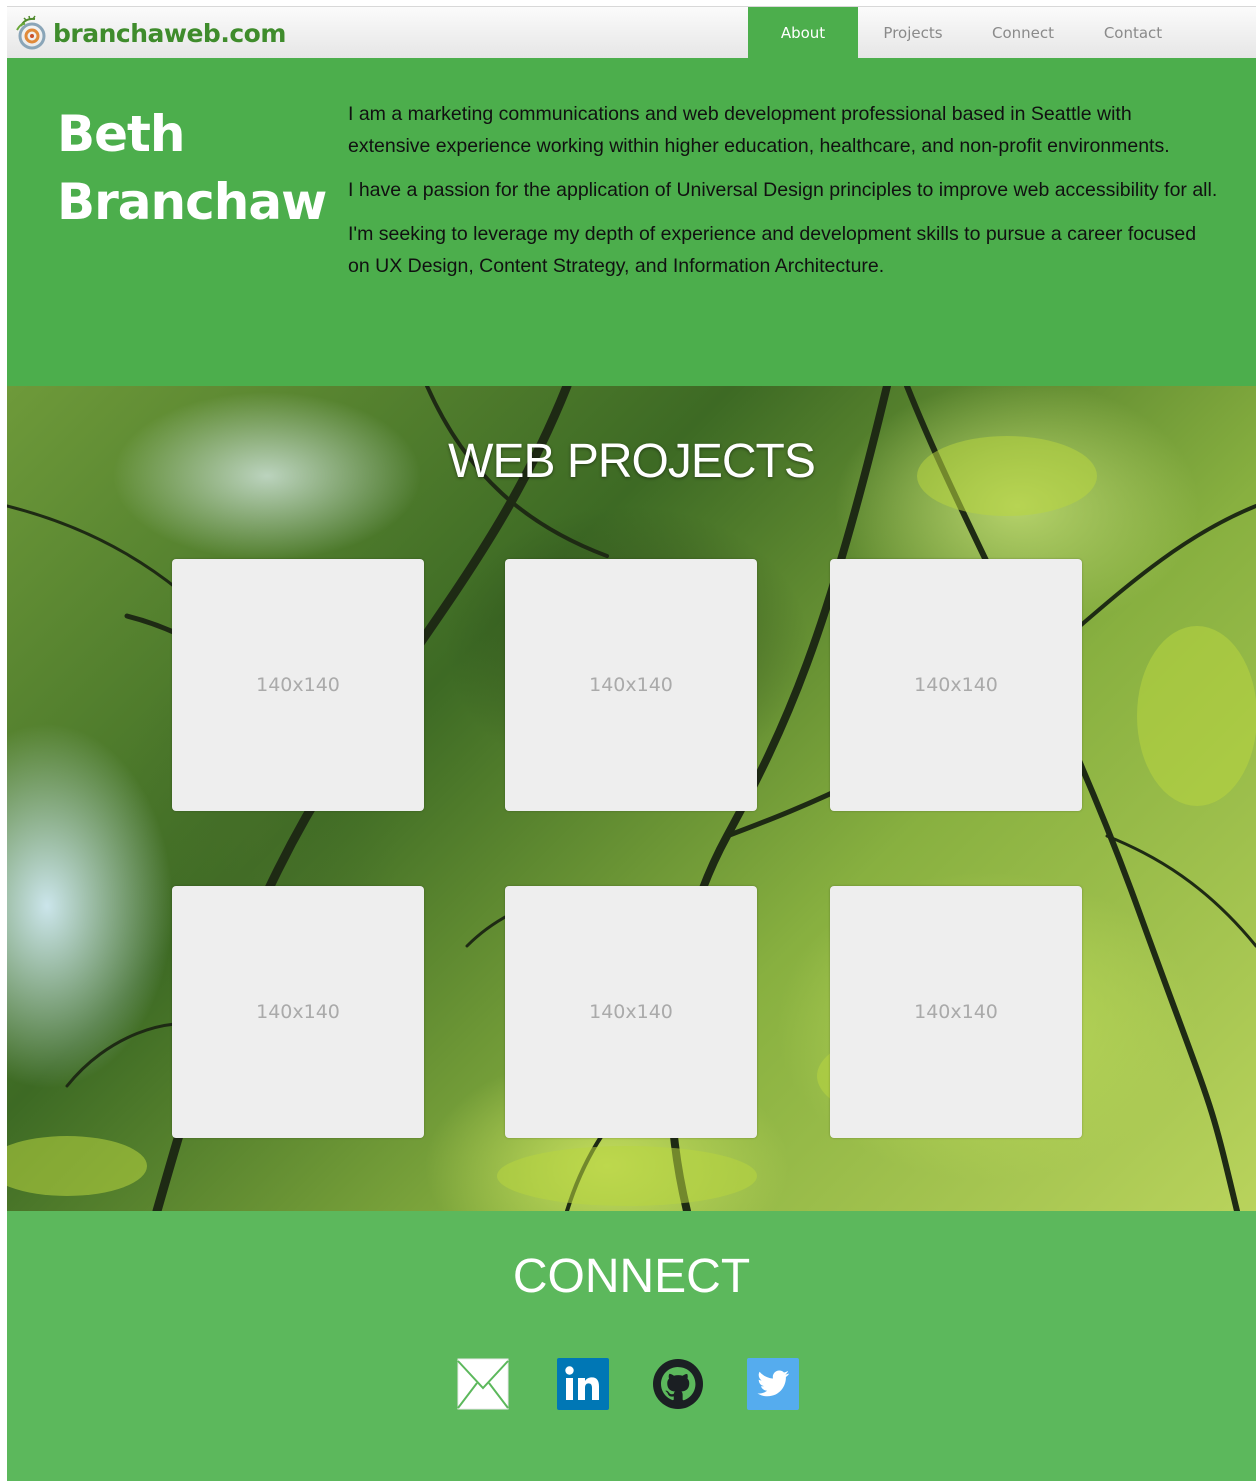 This screenshot has width=1256, height=1481. What do you see at coordinates (31, 32) in the screenshot?
I see `branch-swirl-logo-icon` at bounding box center [31, 32].